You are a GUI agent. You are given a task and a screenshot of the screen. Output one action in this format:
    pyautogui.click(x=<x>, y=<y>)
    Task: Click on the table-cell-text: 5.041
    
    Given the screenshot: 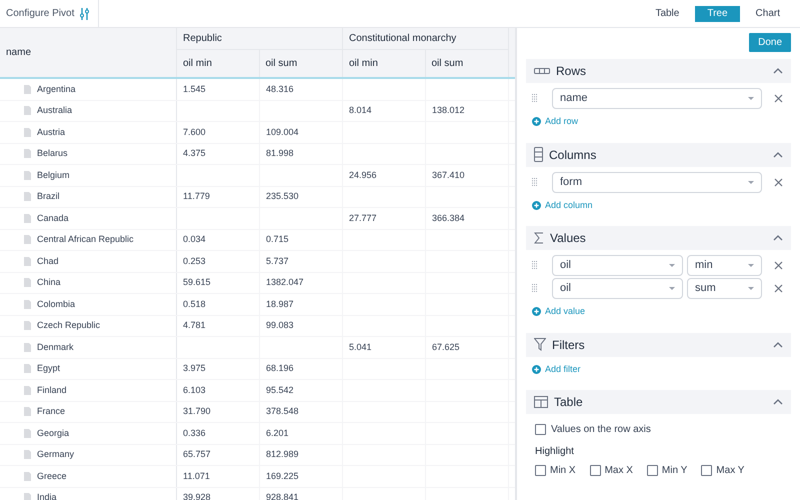 What is the action you would take?
    pyautogui.click(x=360, y=347)
    